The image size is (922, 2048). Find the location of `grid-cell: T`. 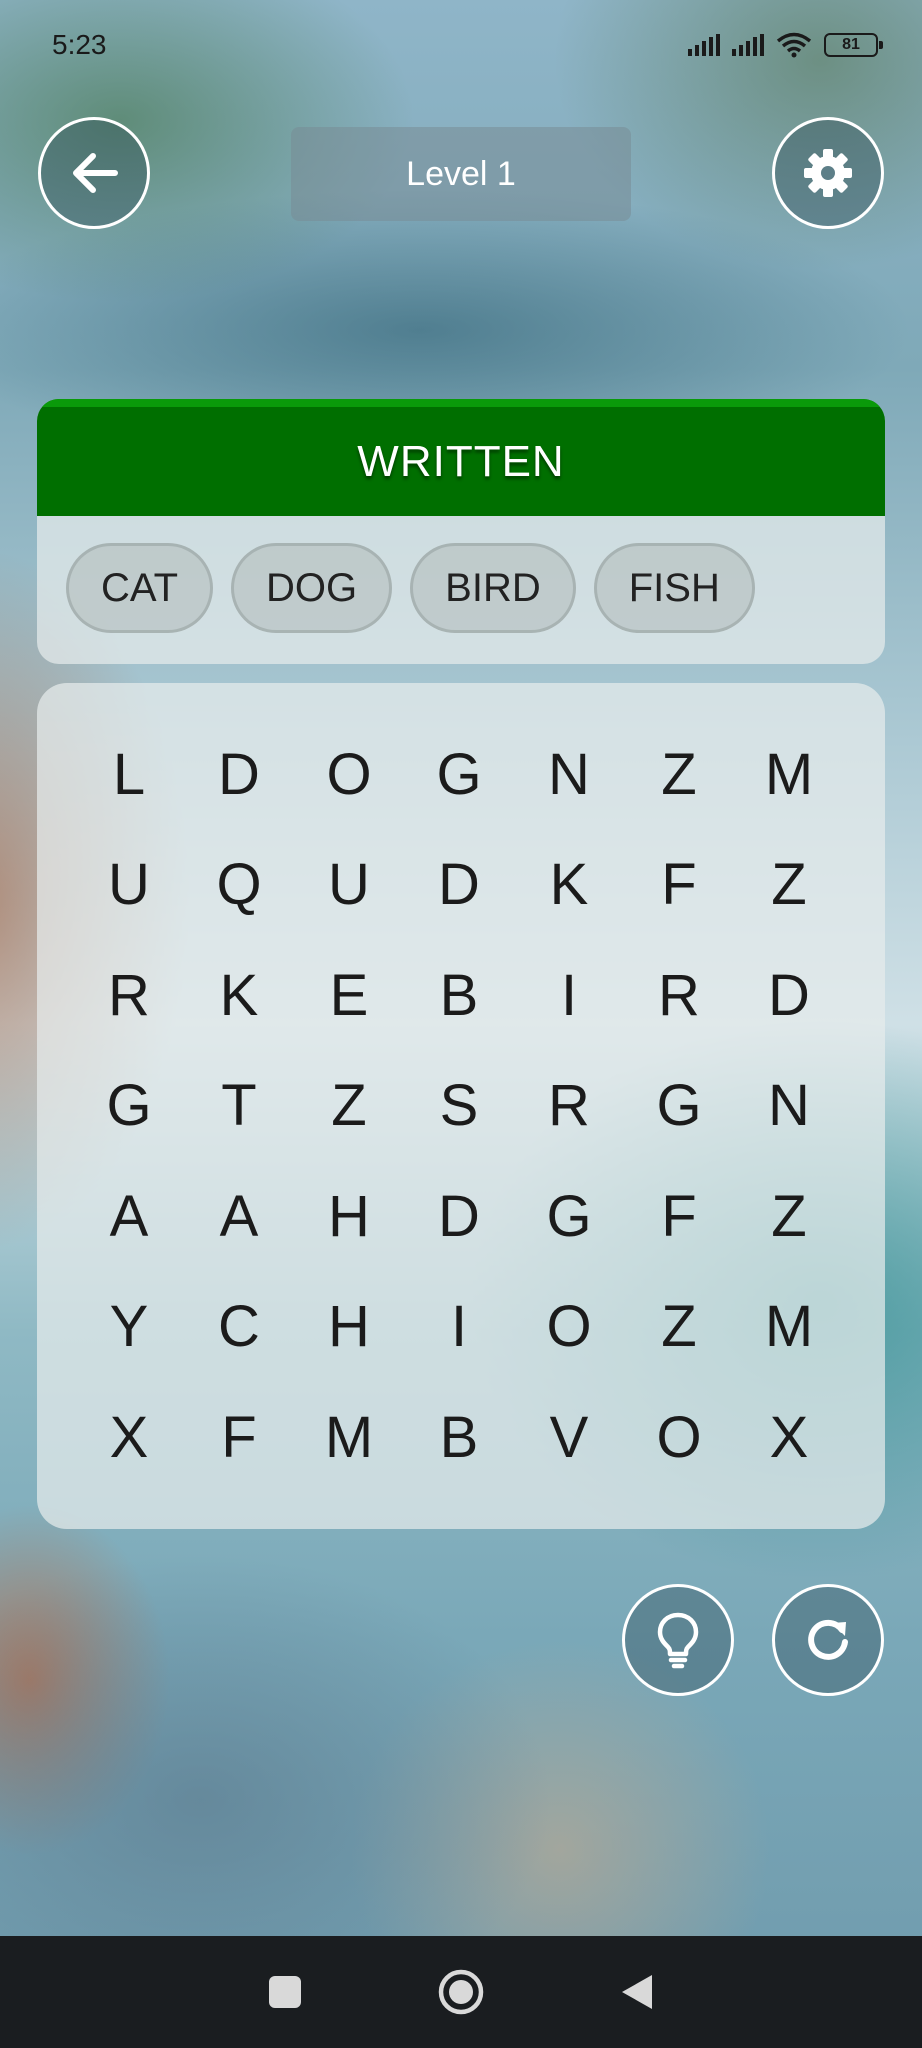

grid-cell: T is located at coordinates (239, 1106).